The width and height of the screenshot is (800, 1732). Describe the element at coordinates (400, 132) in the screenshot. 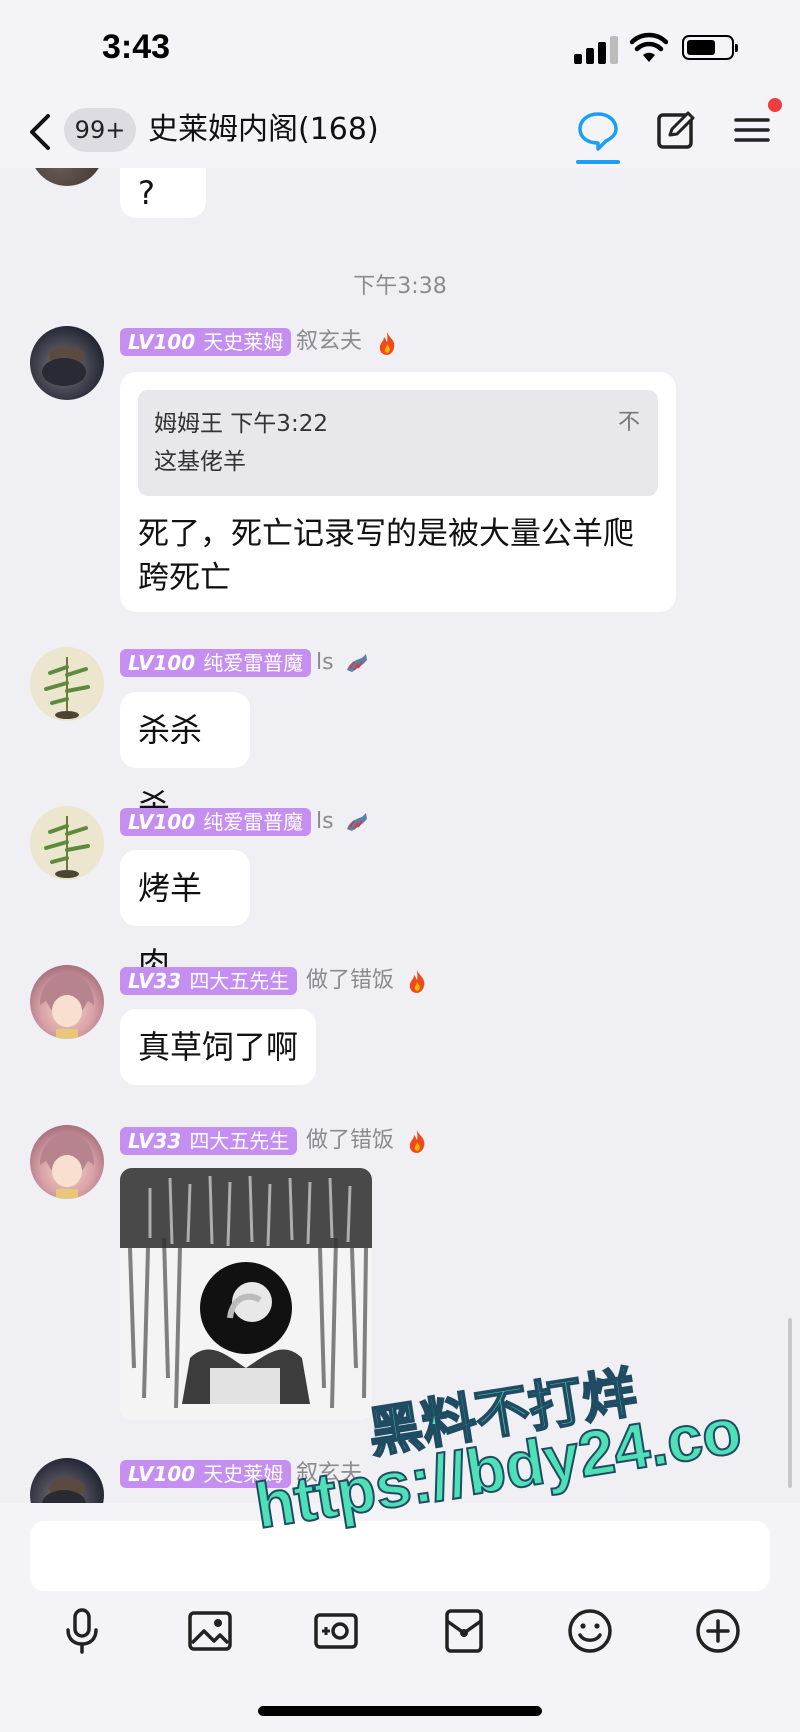

I see `nav-bar: 99+ 史莱姆内阁(168)` at that location.